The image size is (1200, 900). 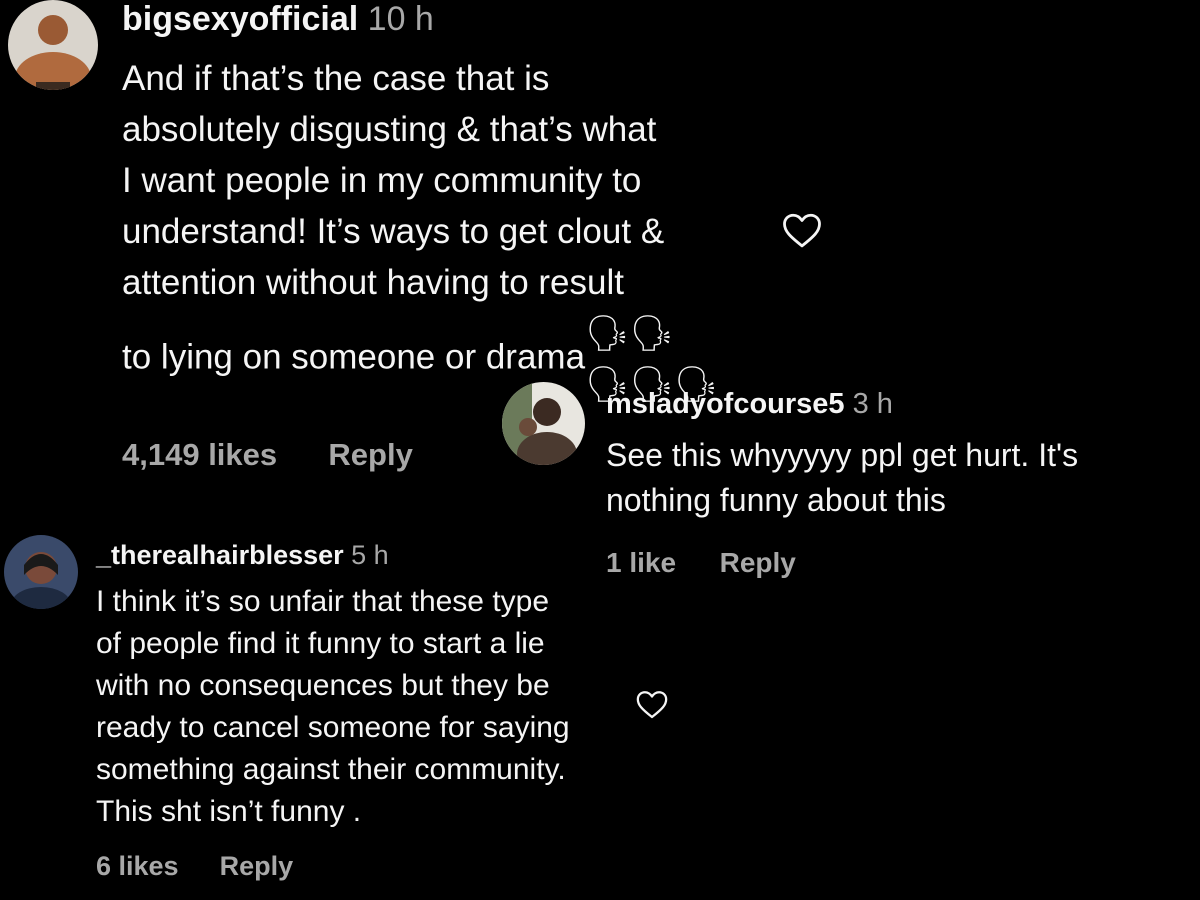 What do you see at coordinates (872, 404) in the screenshot?
I see `comment-time: 3 h` at bounding box center [872, 404].